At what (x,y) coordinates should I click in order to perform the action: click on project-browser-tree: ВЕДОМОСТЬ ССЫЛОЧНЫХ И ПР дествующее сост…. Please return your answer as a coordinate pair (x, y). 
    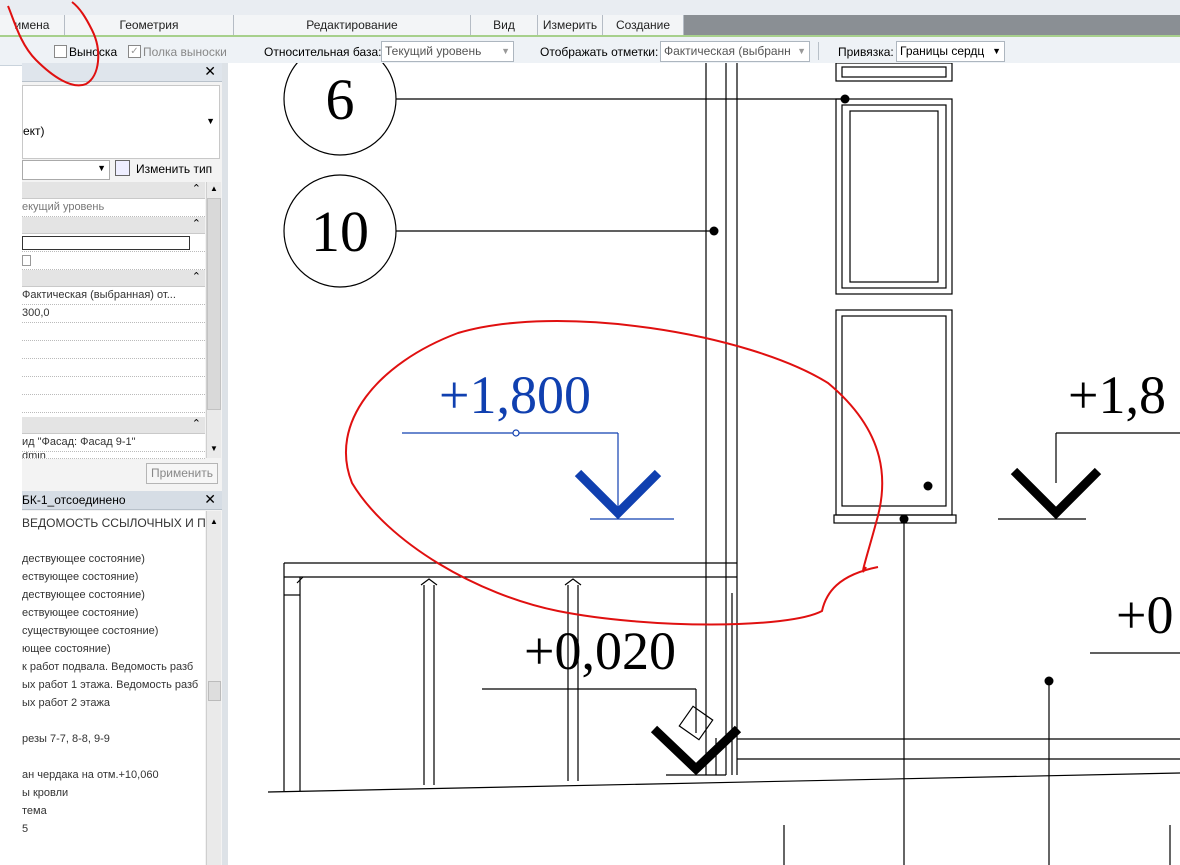
    Looking at the image, I should click on (113, 688).